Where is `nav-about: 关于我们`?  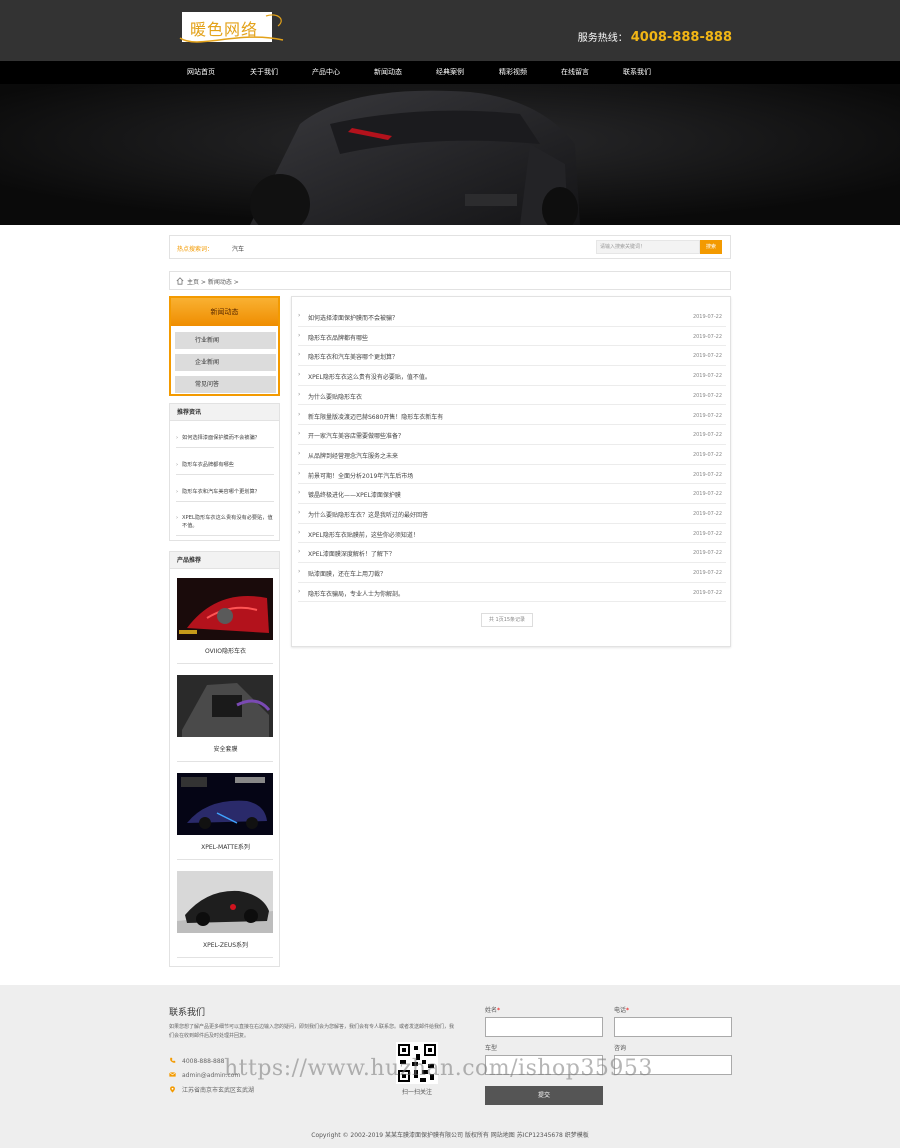 nav-about: 关于我们 is located at coordinates (264, 72).